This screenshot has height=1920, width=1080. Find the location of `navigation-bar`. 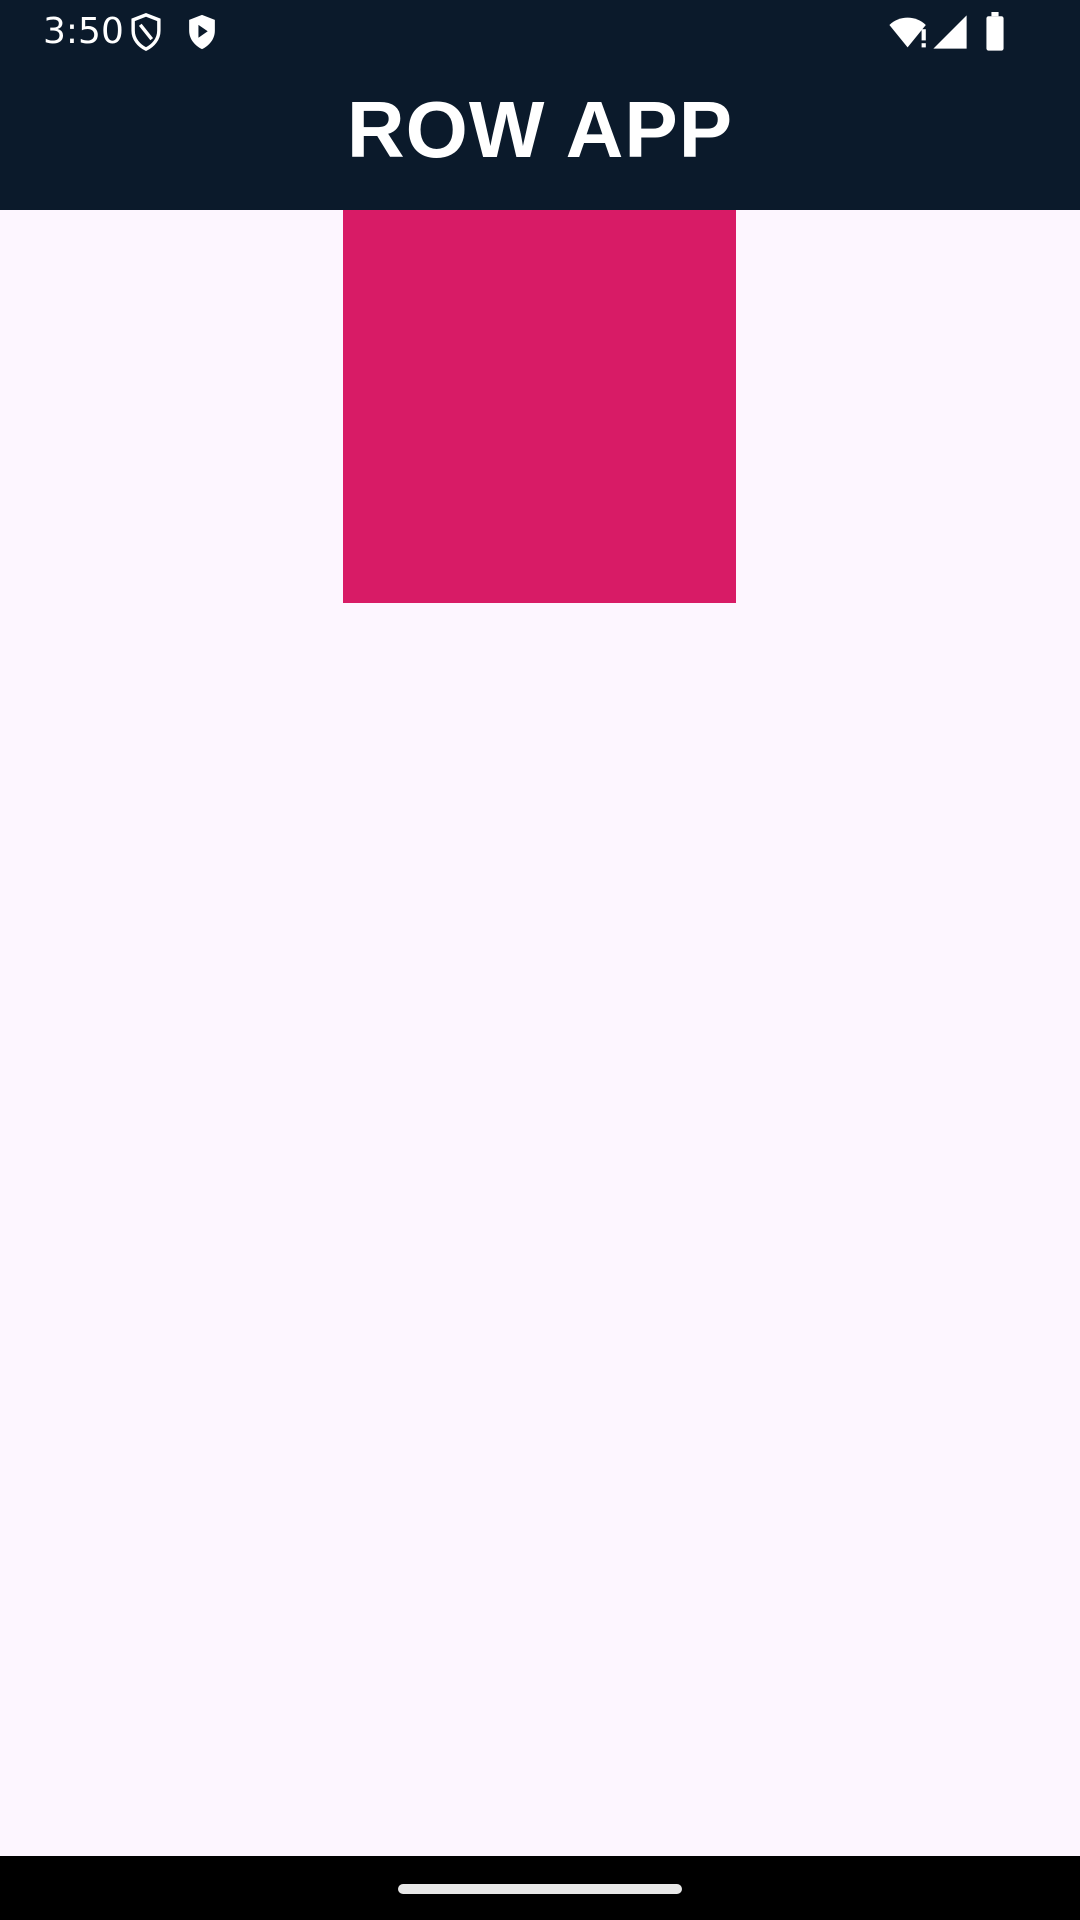

navigation-bar is located at coordinates (540, 1888).